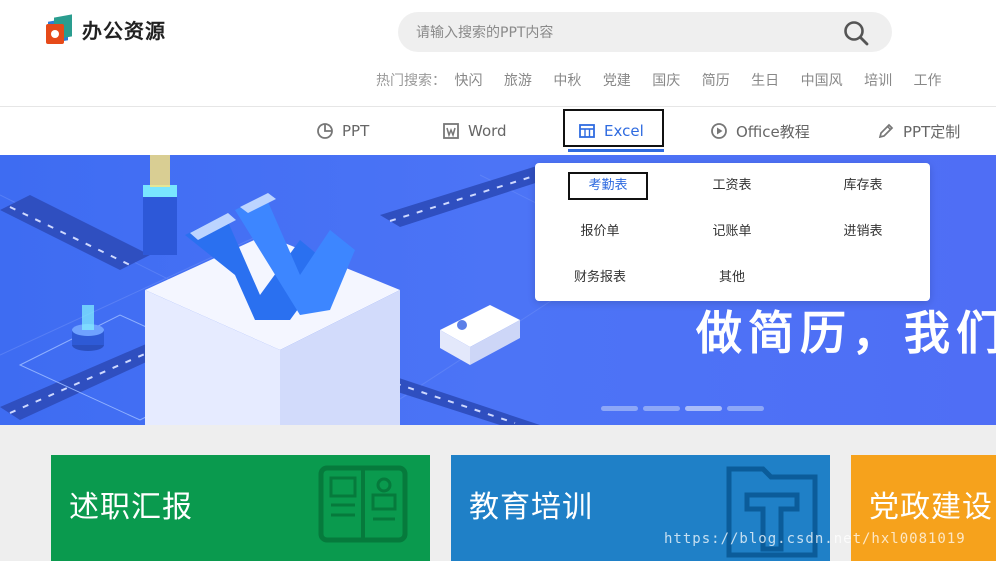 Image resolution: width=996 pixels, height=561 pixels. I want to click on nav-item-word: Word, so click(474, 131).